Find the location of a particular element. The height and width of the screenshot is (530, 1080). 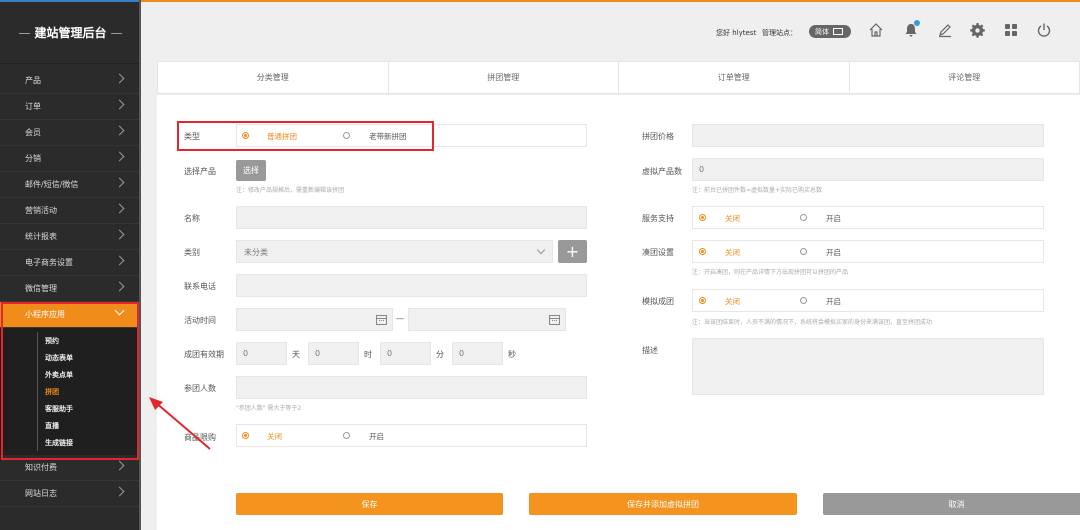

grid-icon is located at coordinates (1011, 30).